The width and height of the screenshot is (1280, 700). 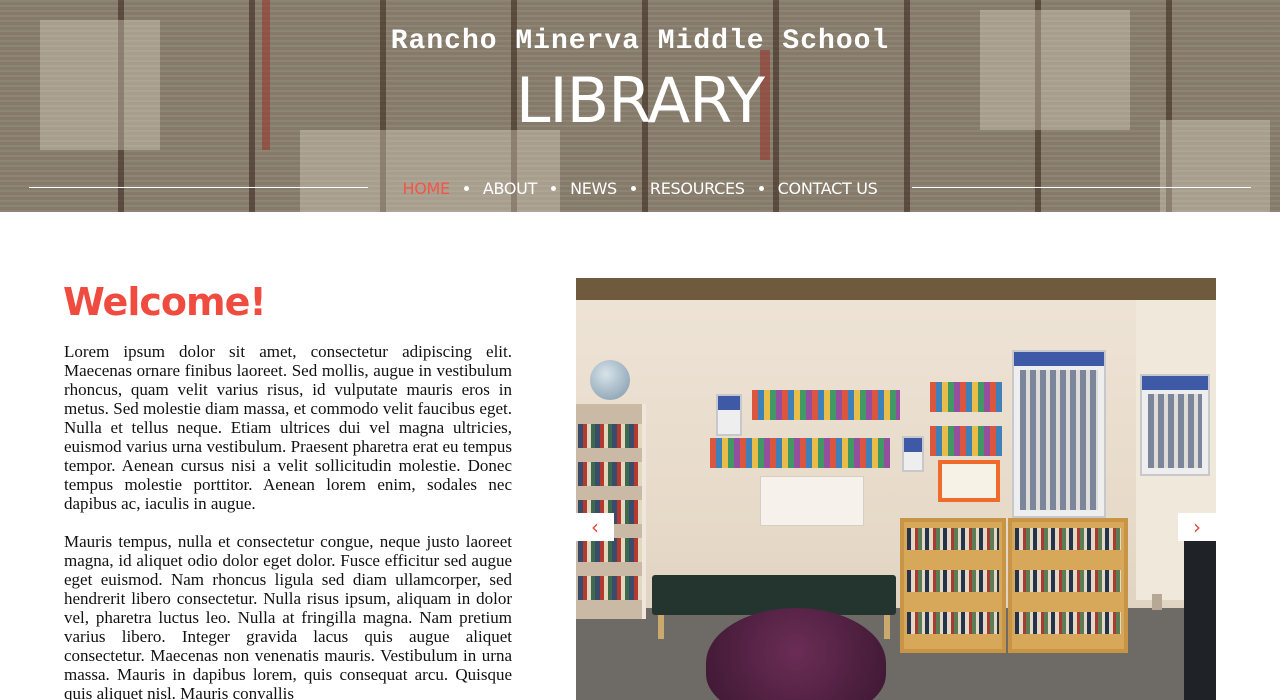 I want to click on nav-contact-us: CONTACT US, so click(x=828, y=188).